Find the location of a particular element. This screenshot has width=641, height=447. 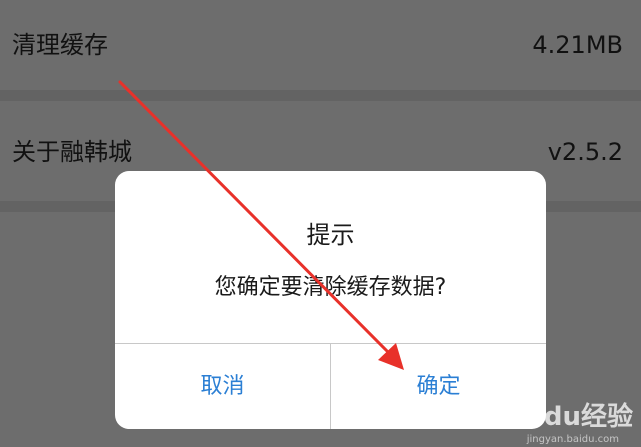

dialog-message: 您确定要清除缓存数据? is located at coordinates (330, 287).